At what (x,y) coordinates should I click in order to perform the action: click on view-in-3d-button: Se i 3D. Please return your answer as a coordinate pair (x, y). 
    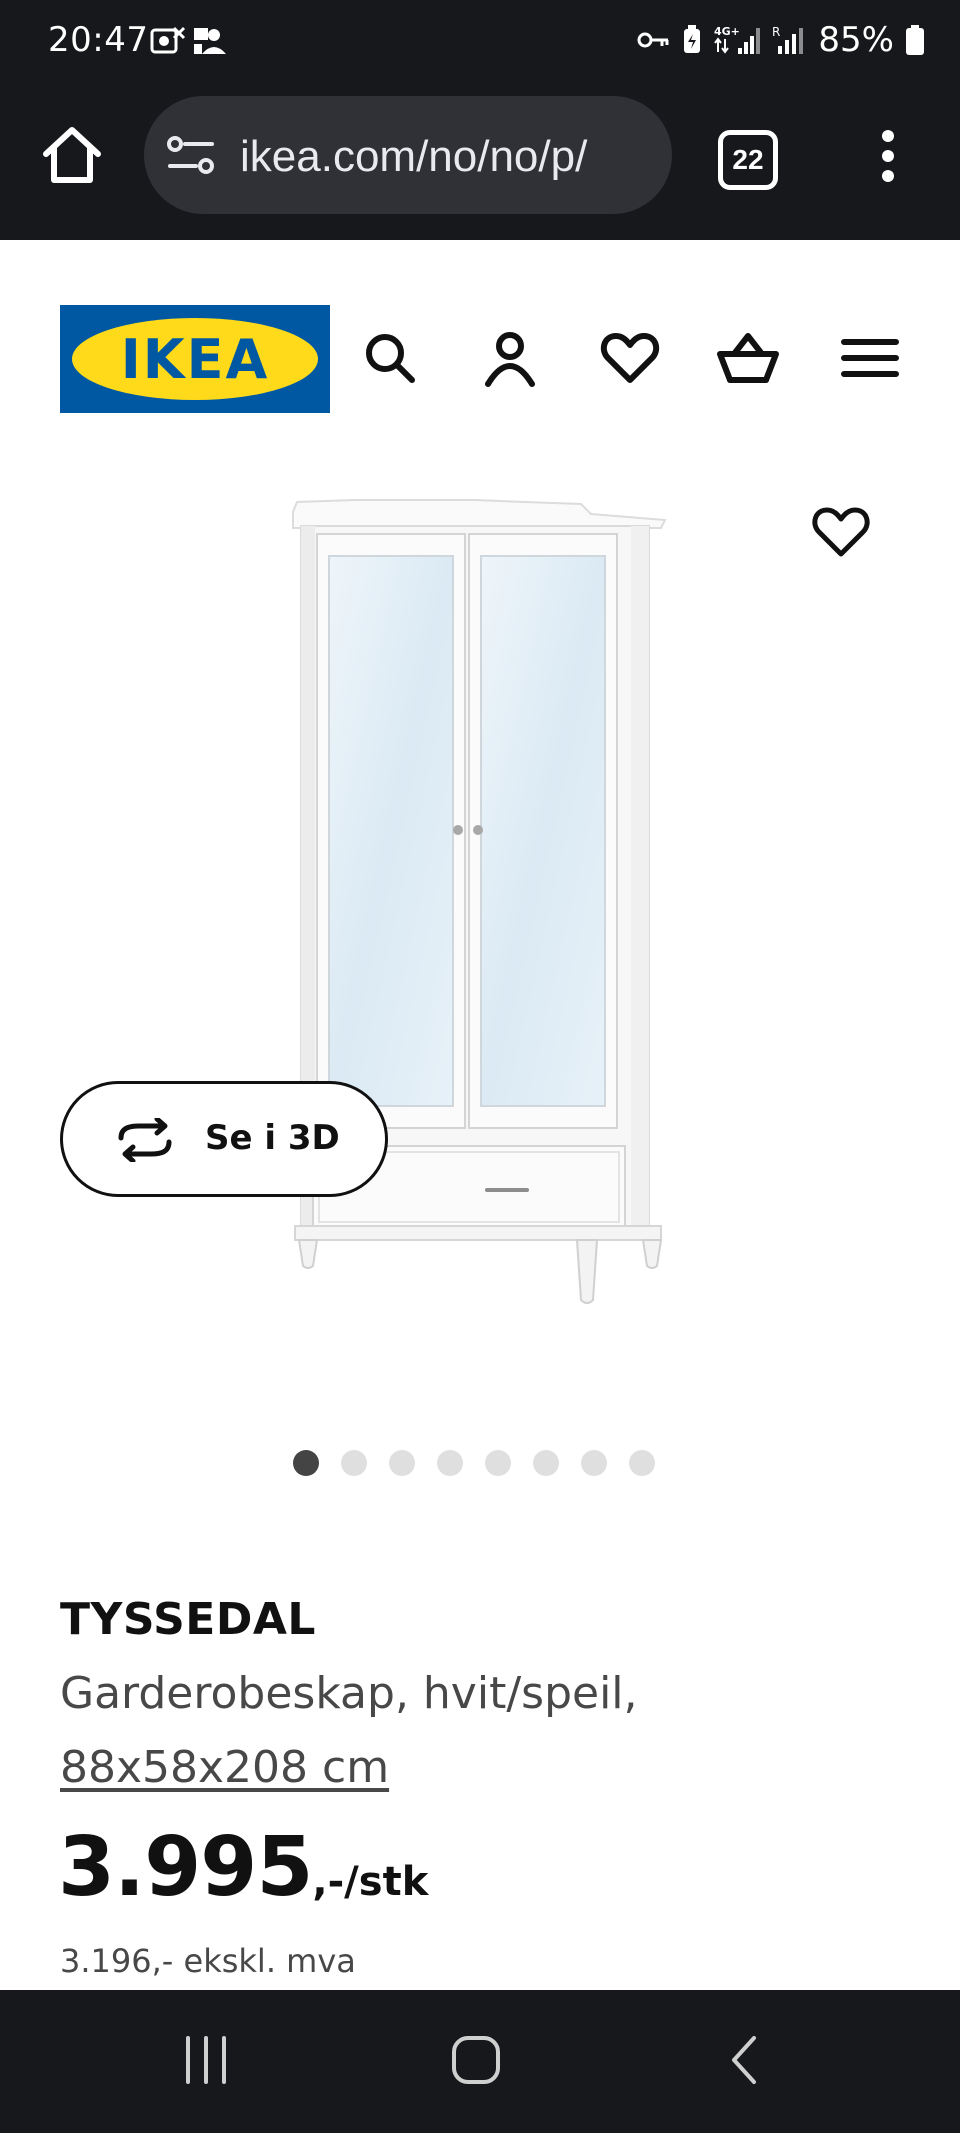
    Looking at the image, I should click on (224, 1139).